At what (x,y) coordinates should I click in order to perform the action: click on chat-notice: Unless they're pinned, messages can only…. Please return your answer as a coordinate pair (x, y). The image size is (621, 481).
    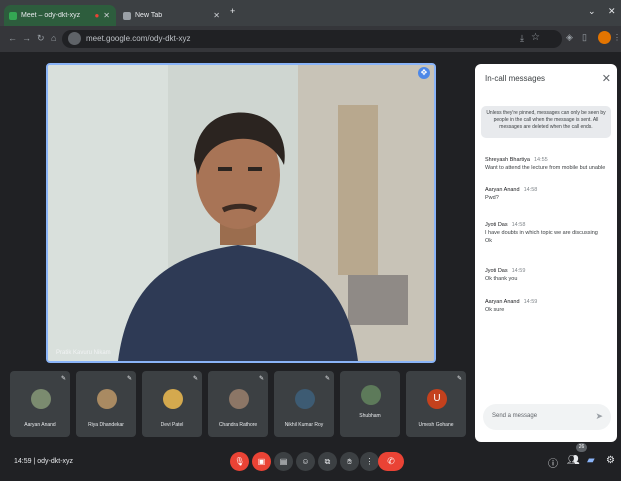
    Looking at the image, I should click on (546, 122).